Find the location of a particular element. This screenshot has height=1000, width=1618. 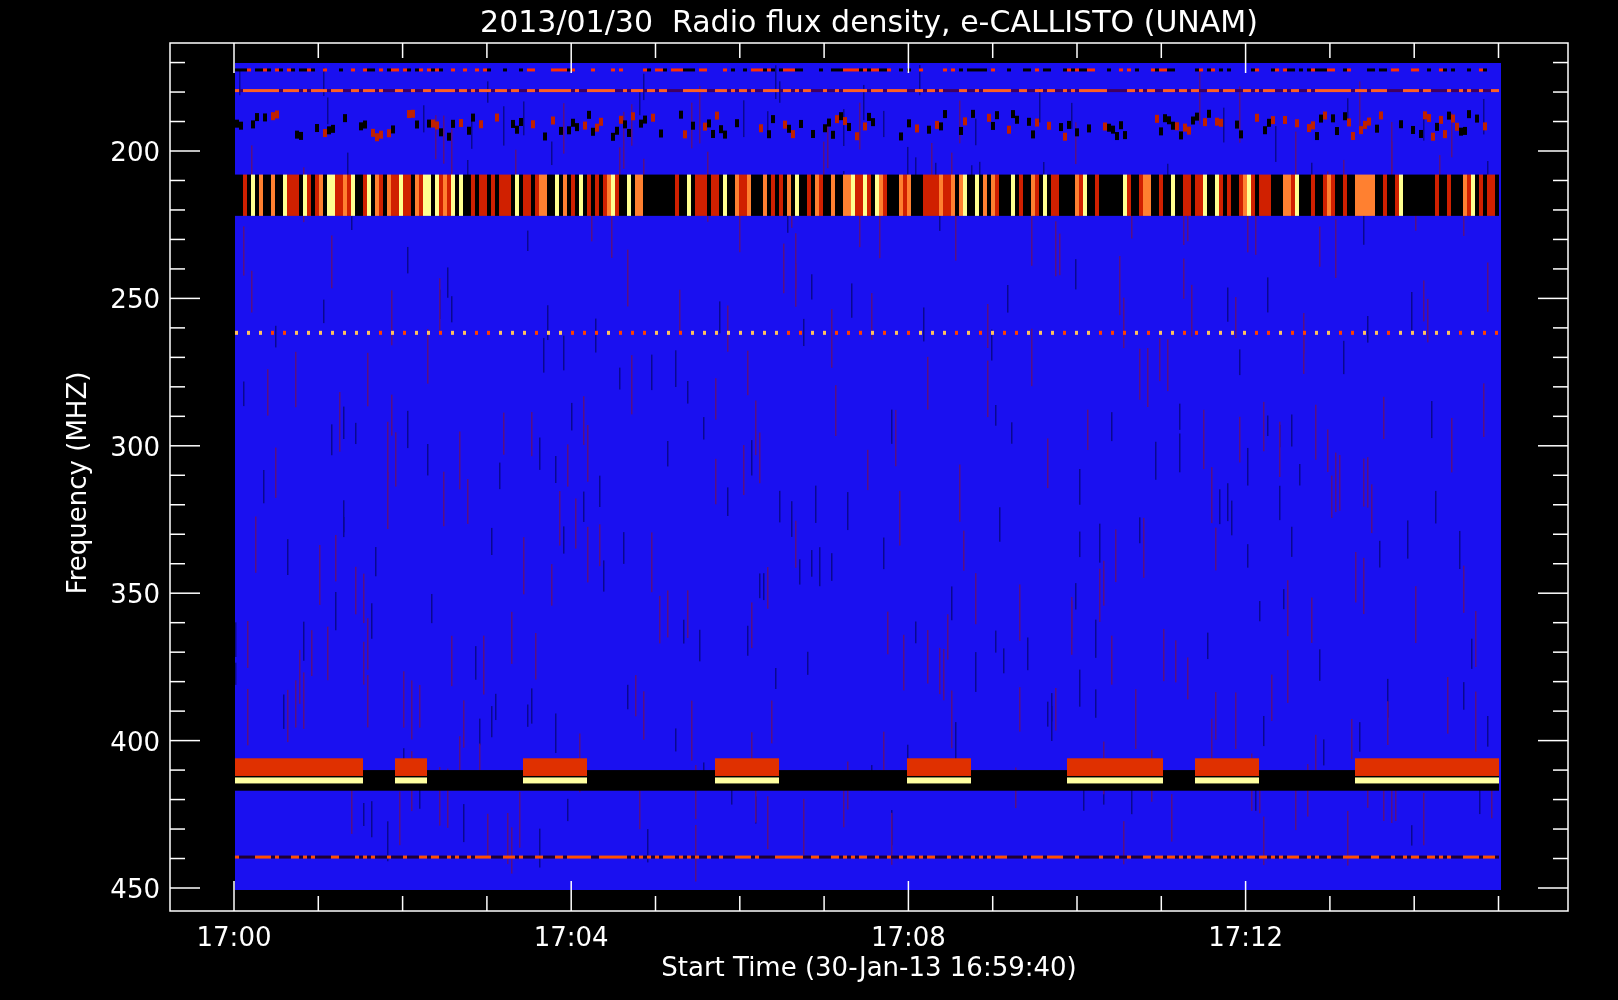

tick-label: 17:08 is located at coordinates (908, 937).